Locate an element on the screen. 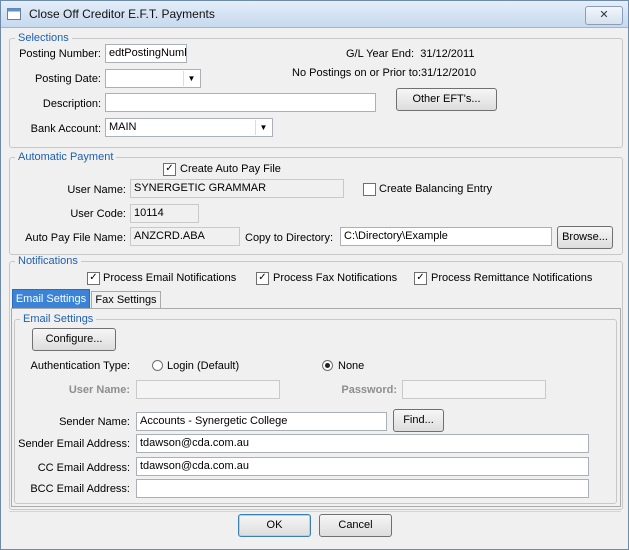 This screenshot has height=550, width=629. none-radio is located at coordinates (327, 365).